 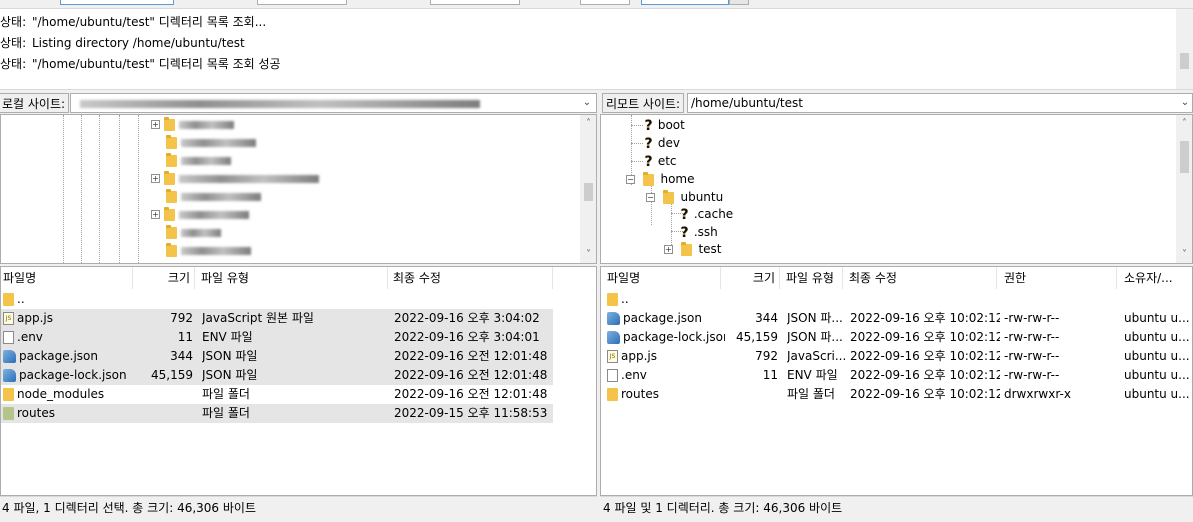 What do you see at coordinates (8, 318) in the screenshot?
I see `js-file-icon: JS` at bounding box center [8, 318].